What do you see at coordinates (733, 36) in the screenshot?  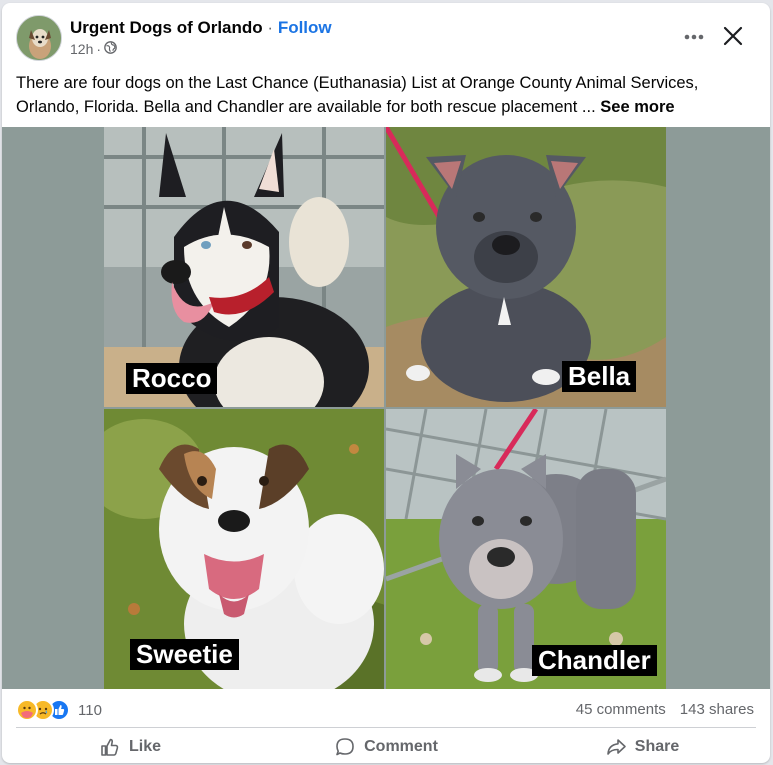 I see `close-icon` at bounding box center [733, 36].